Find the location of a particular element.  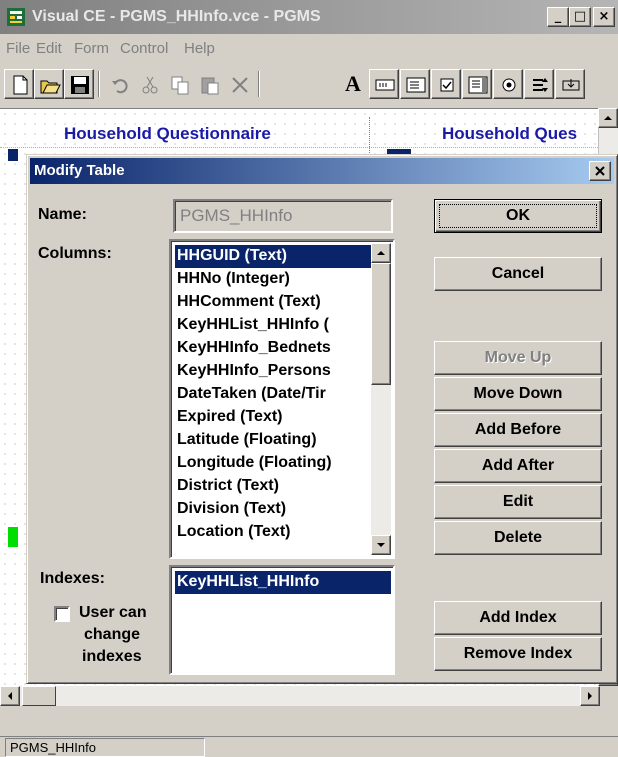

list-item: Expired (Text) is located at coordinates (275, 417).